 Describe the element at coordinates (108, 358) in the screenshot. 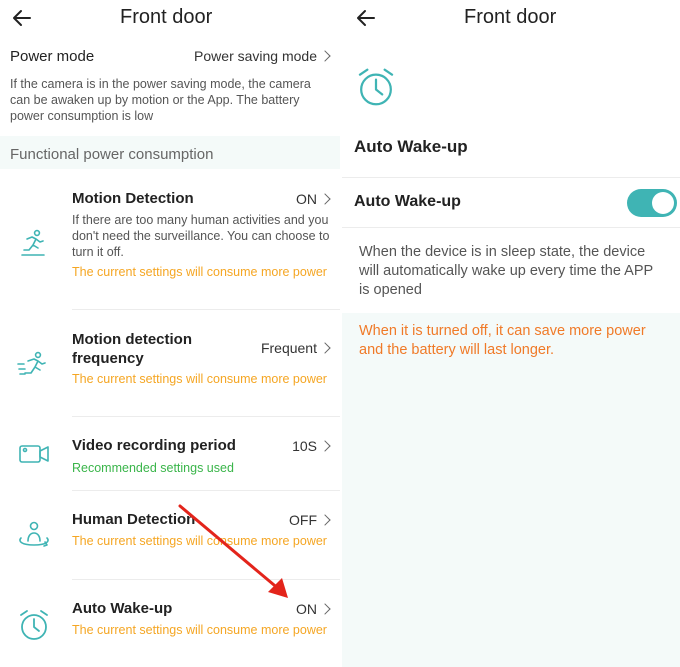

I see `motion-frequency-title-line2: frequency` at that location.